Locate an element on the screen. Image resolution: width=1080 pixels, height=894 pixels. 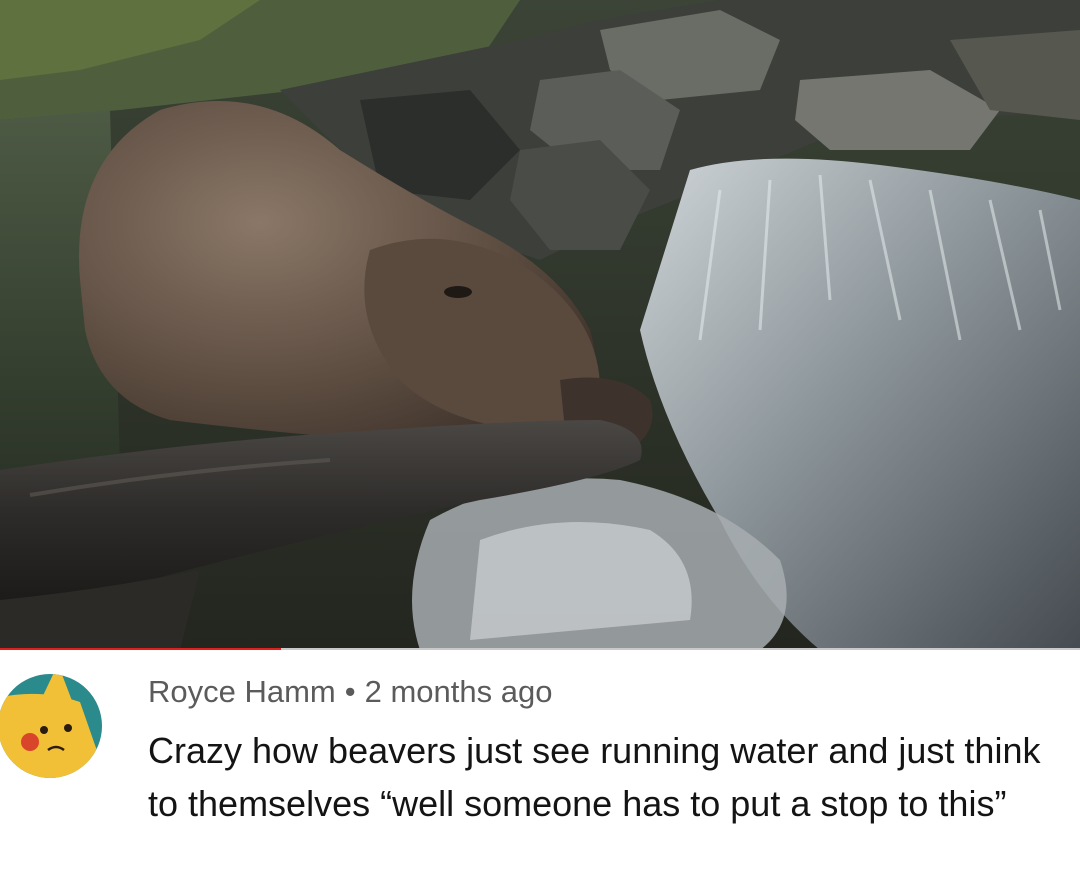
video-progress-bar is located at coordinates (540, 649).